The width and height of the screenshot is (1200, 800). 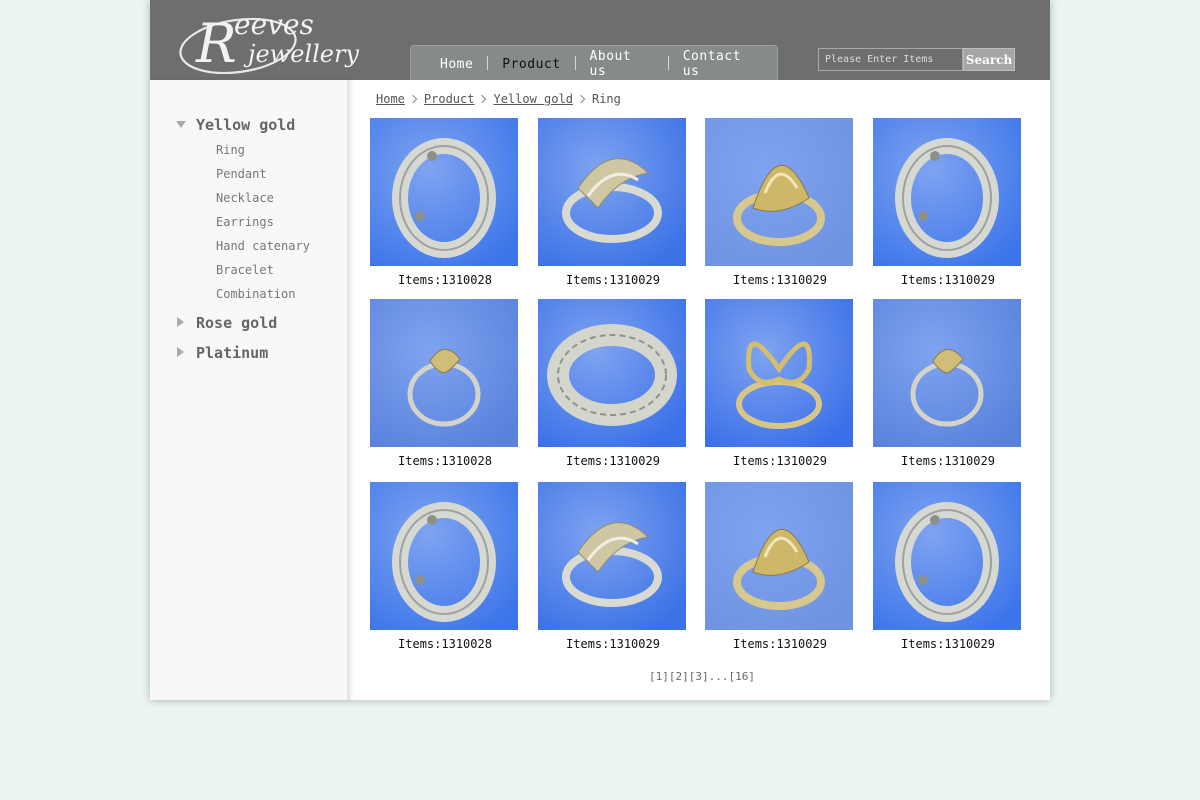 I want to click on logo-graphic: R eeves jewellery, so click(x=269, y=41).